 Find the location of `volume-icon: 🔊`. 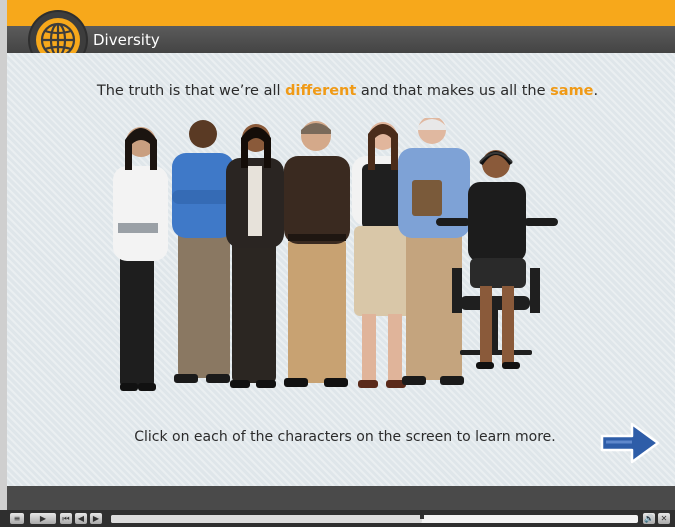

volume-icon: 🔊 is located at coordinates (649, 518).